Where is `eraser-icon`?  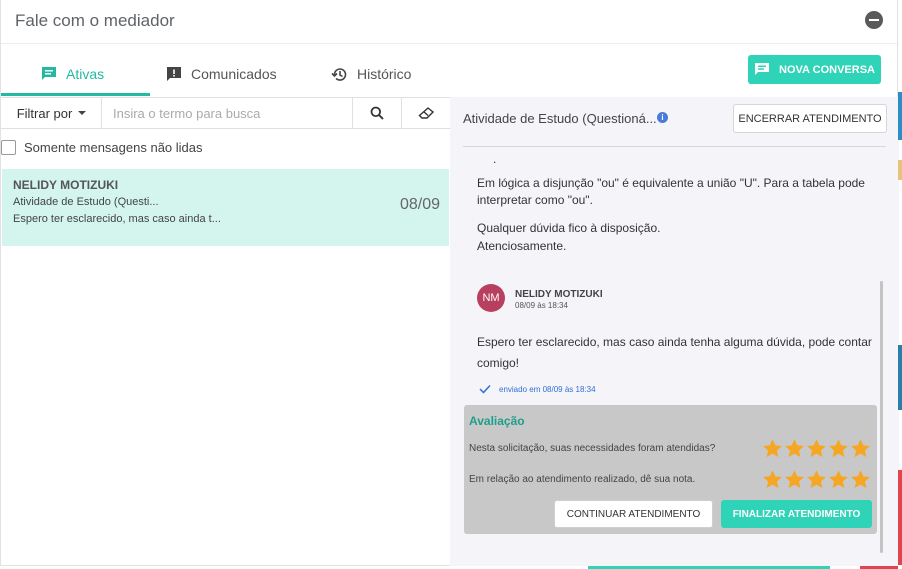 eraser-icon is located at coordinates (426, 113).